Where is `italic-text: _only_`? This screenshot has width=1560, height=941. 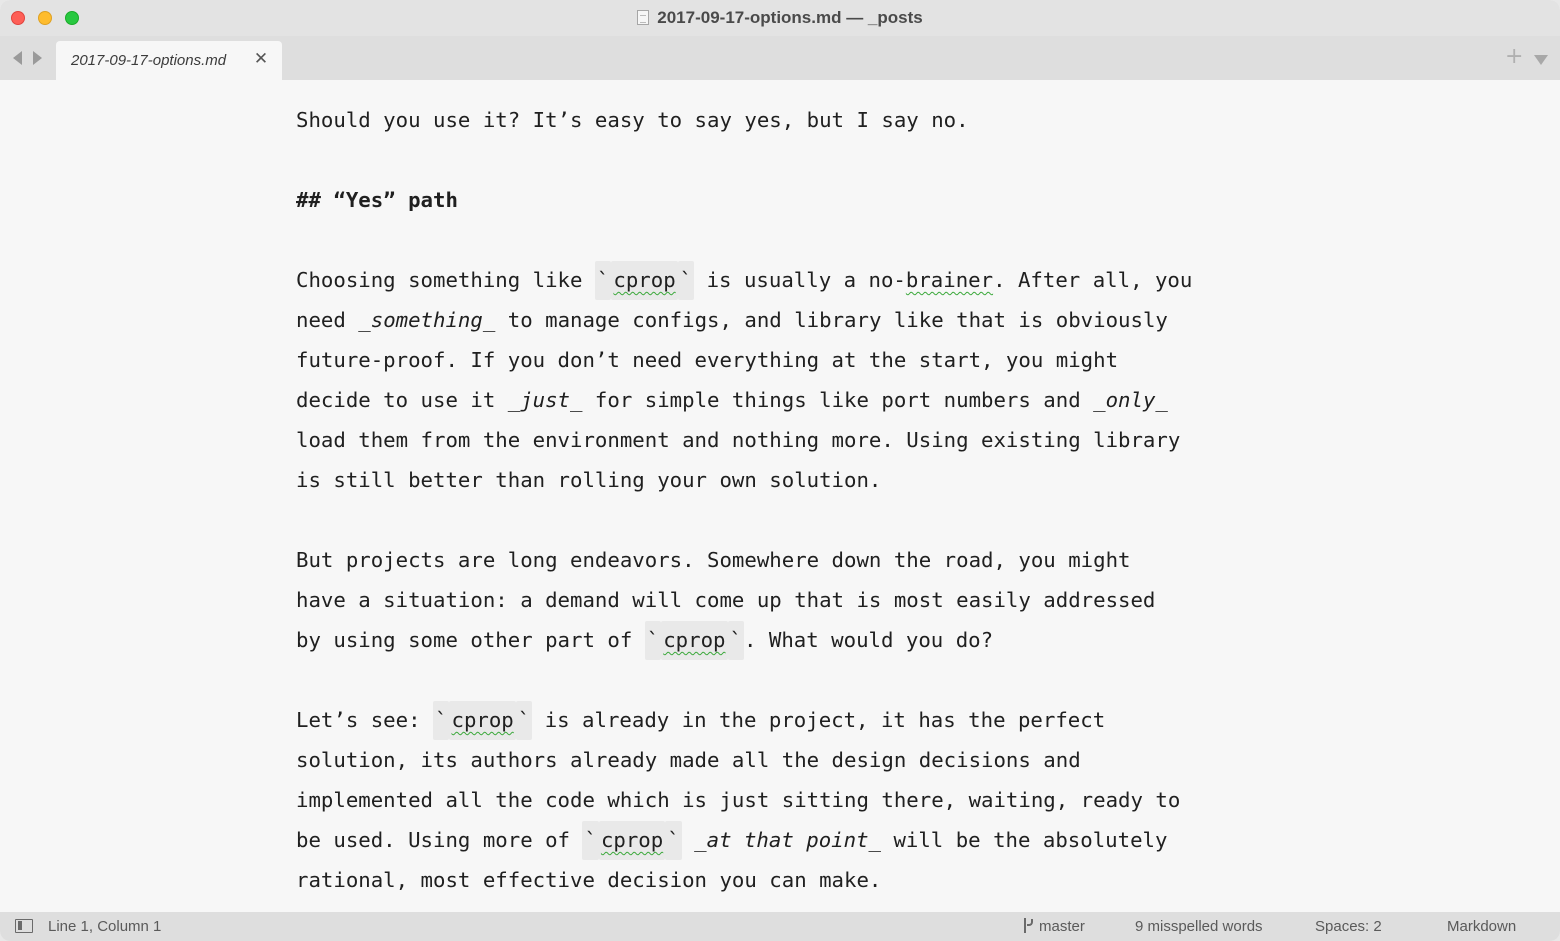
italic-text: _only_ is located at coordinates (1130, 400).